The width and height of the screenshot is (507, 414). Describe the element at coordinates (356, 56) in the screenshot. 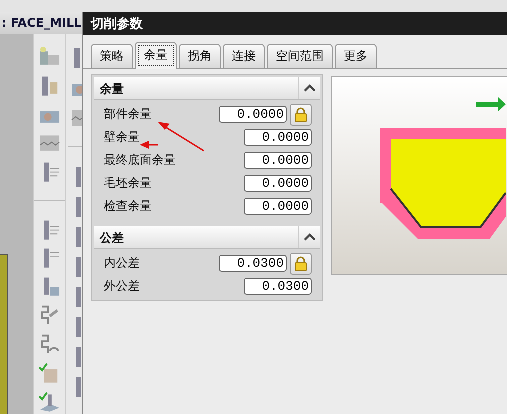

I see `tab: 更多` at that location.